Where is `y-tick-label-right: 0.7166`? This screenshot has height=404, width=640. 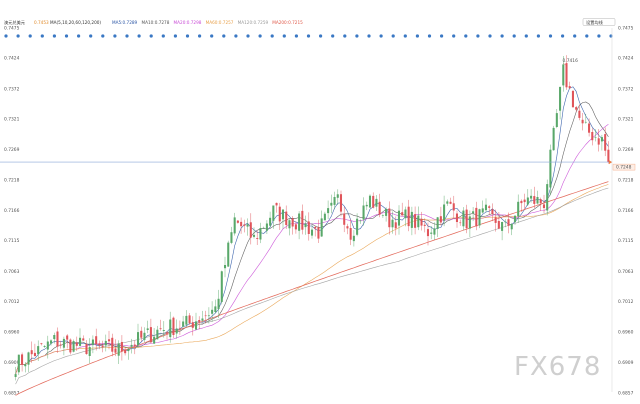
y-tick-label-right: 0.7166 is located at coordinates (626, 211).